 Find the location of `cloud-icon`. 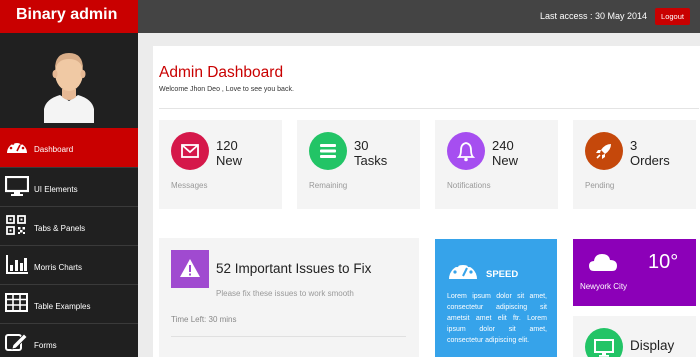

cloud-icon is located at coordinates (603, 262).